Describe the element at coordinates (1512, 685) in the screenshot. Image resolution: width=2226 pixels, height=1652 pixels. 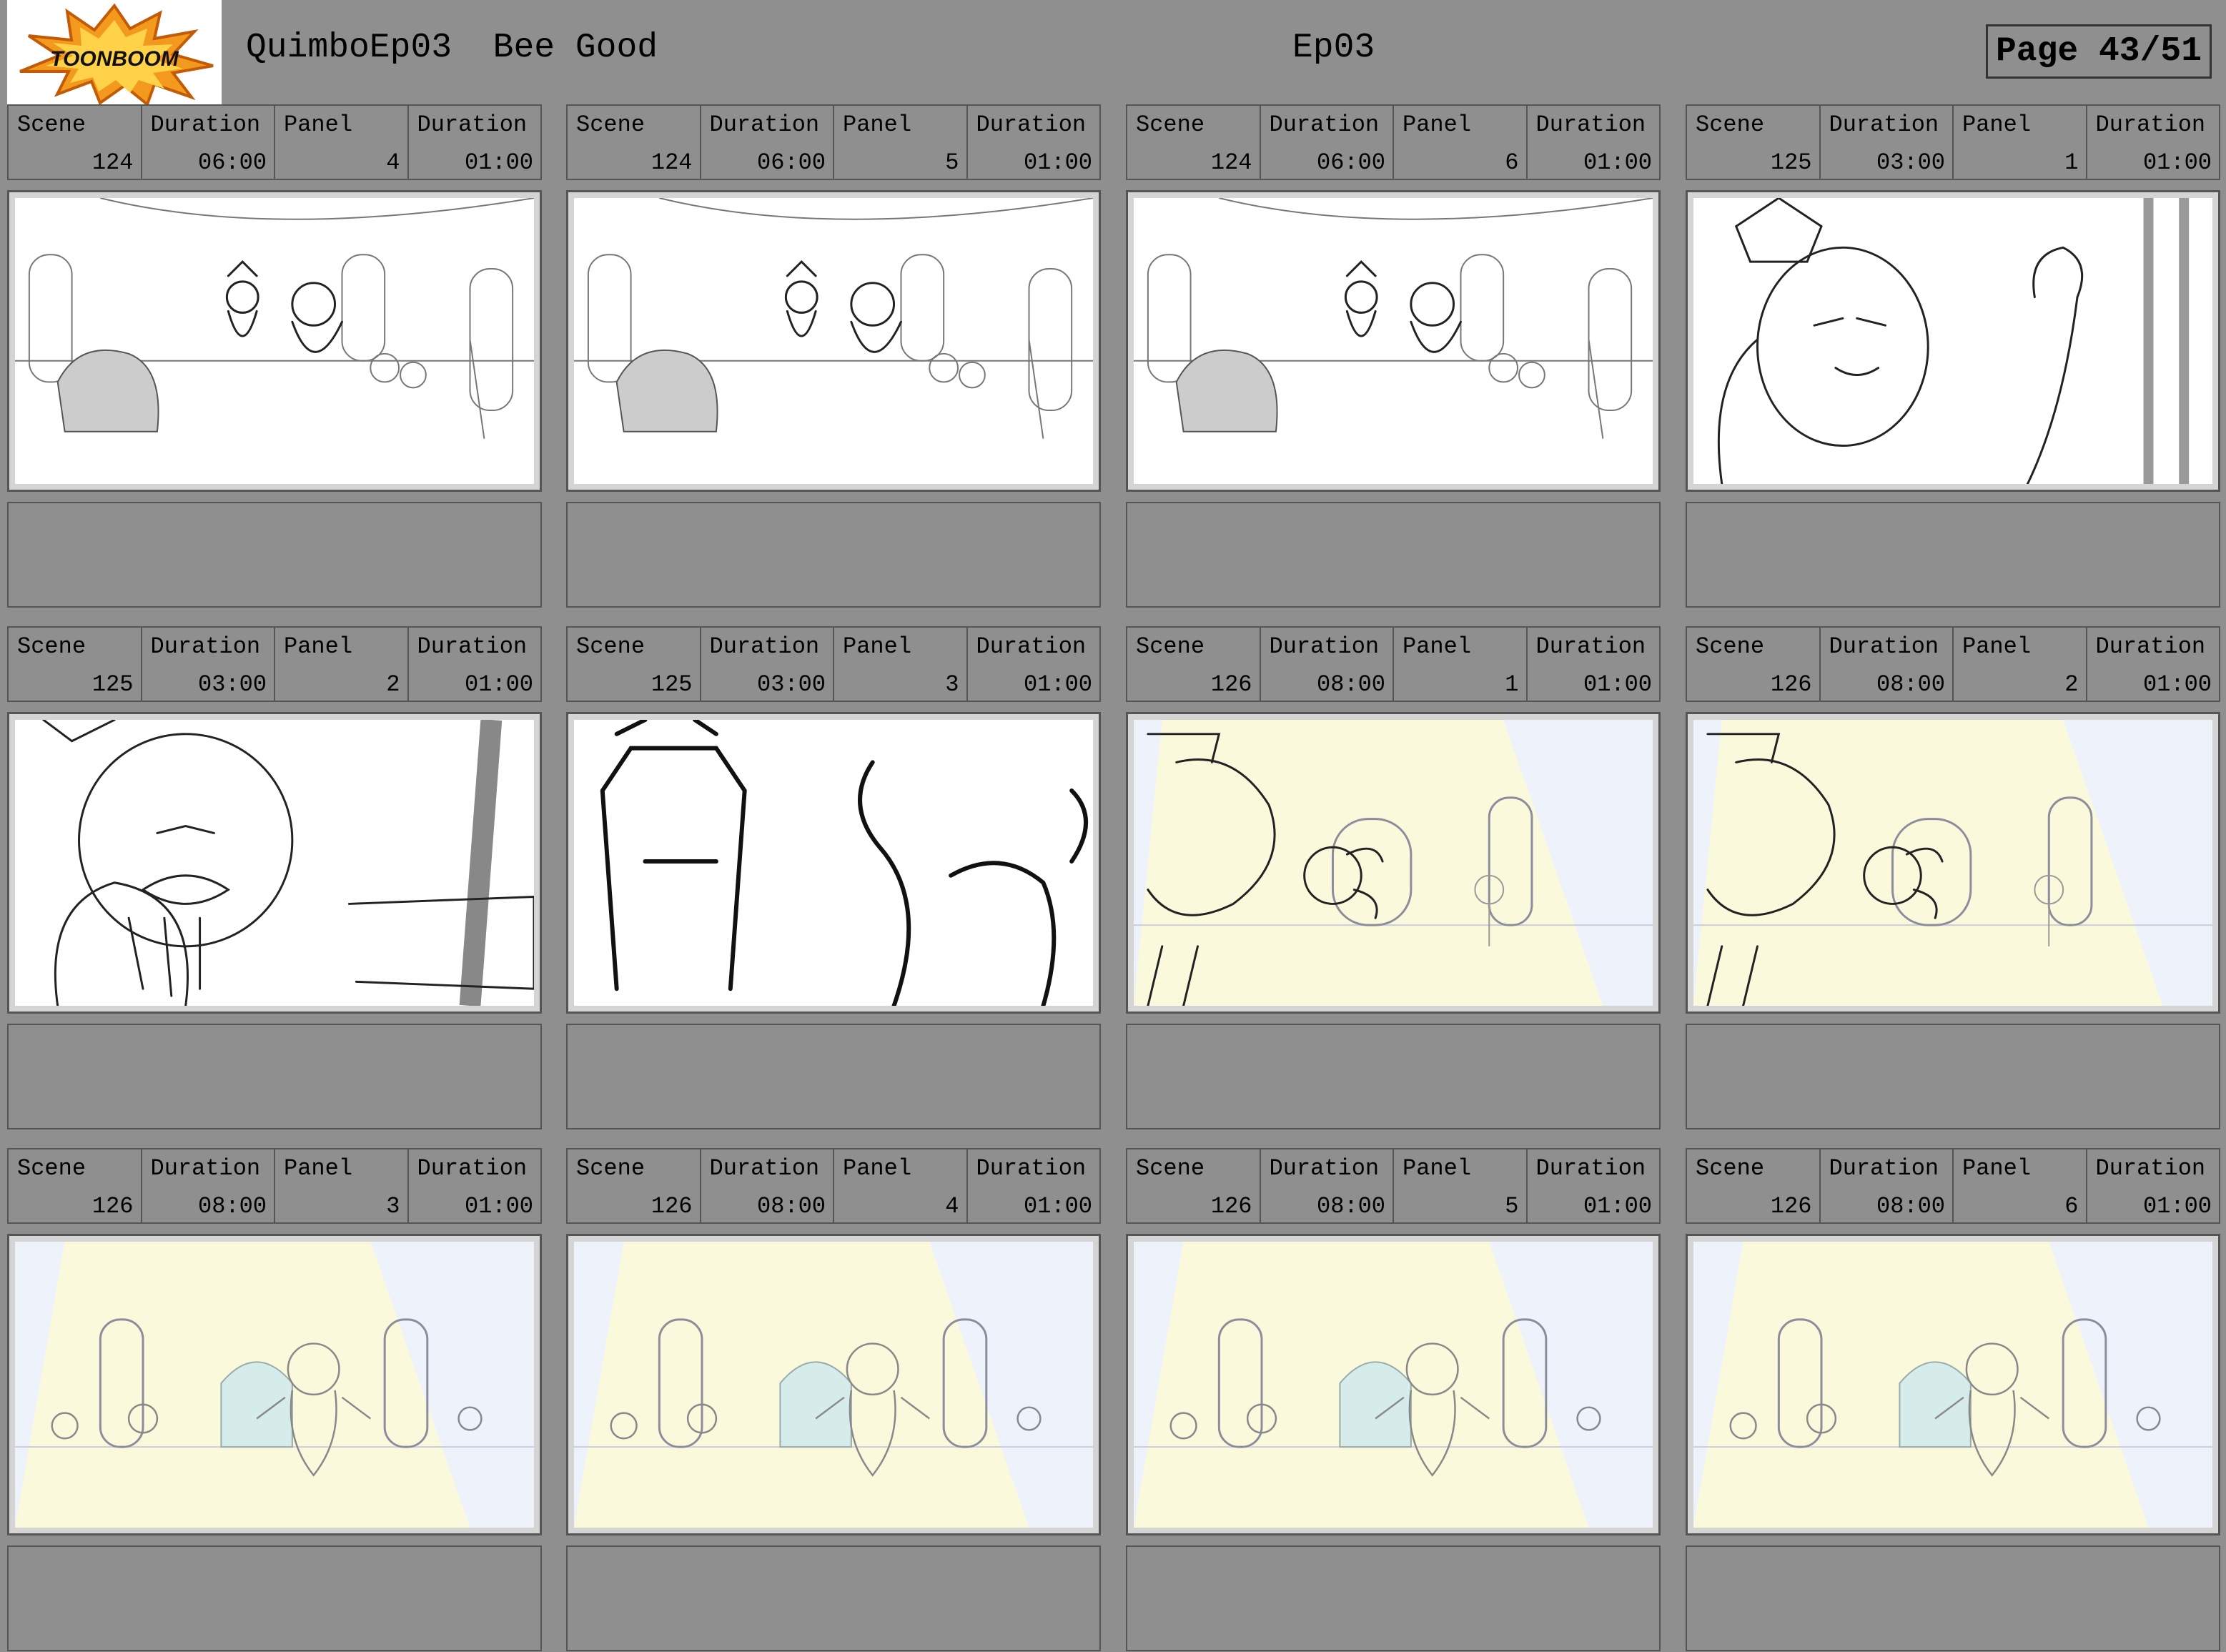
I see `panel-number: 1` at that location.